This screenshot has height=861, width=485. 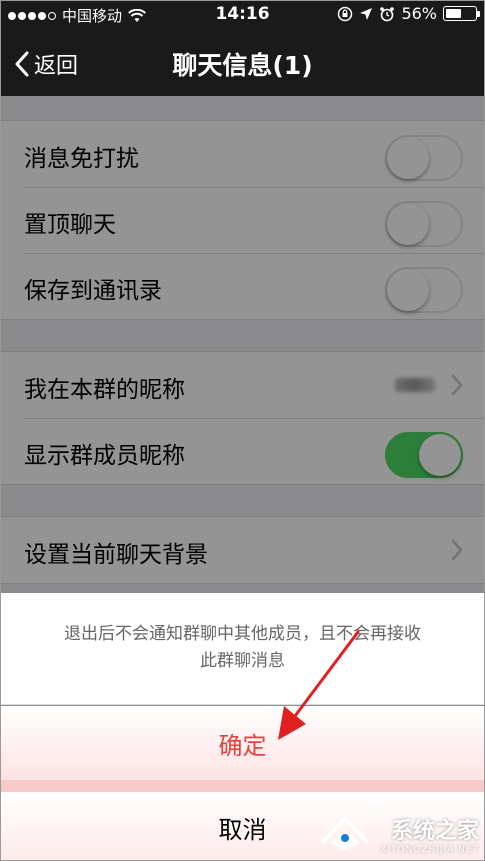 I want to click on status-right: 56%, so click(x=408, y=13).